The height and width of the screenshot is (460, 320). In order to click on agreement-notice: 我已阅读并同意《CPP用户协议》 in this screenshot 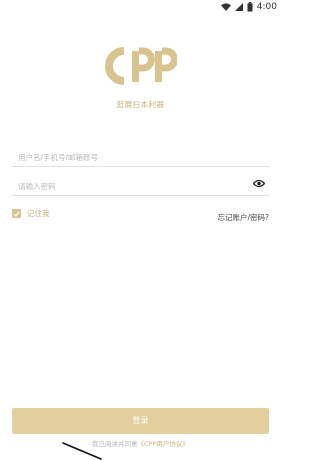, I will do `click(140, 443)`.